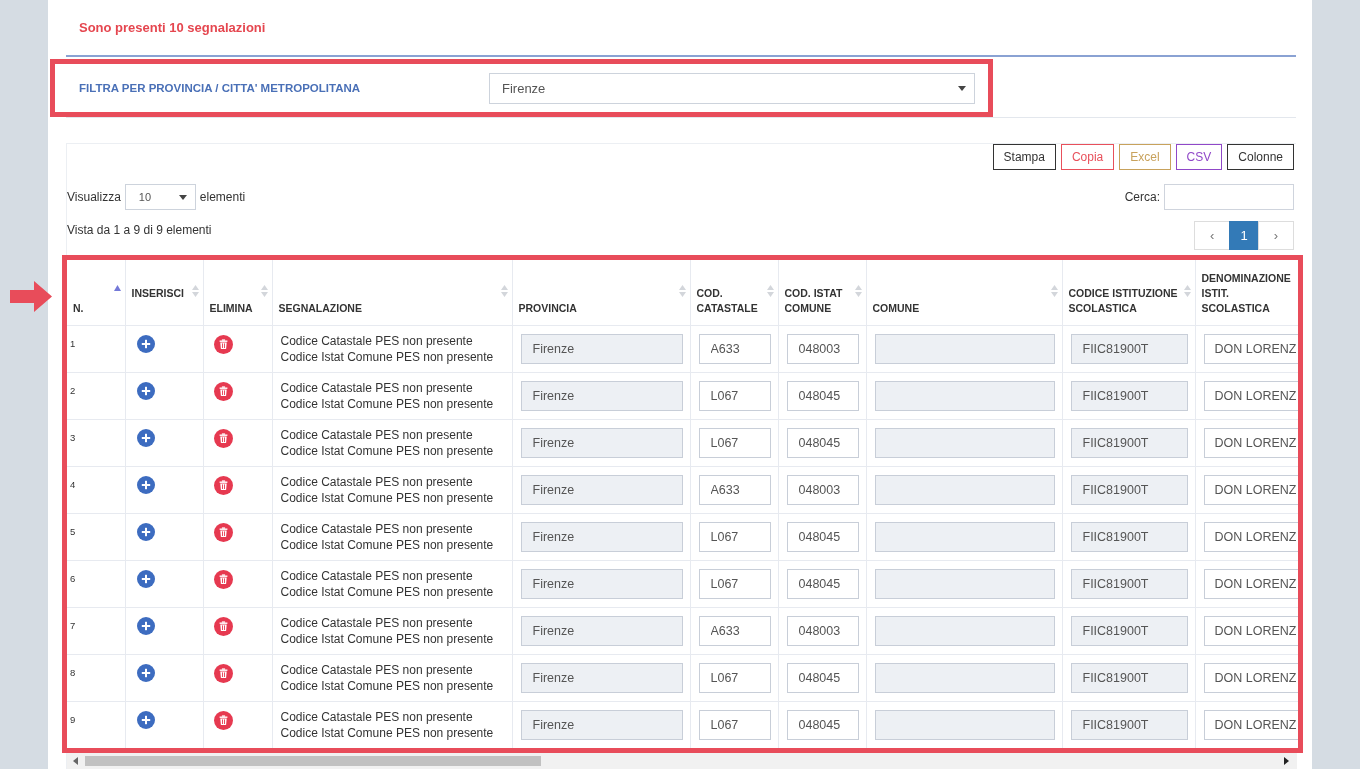  I want to click on column-header: PROVINCIA, so click(547, 308).